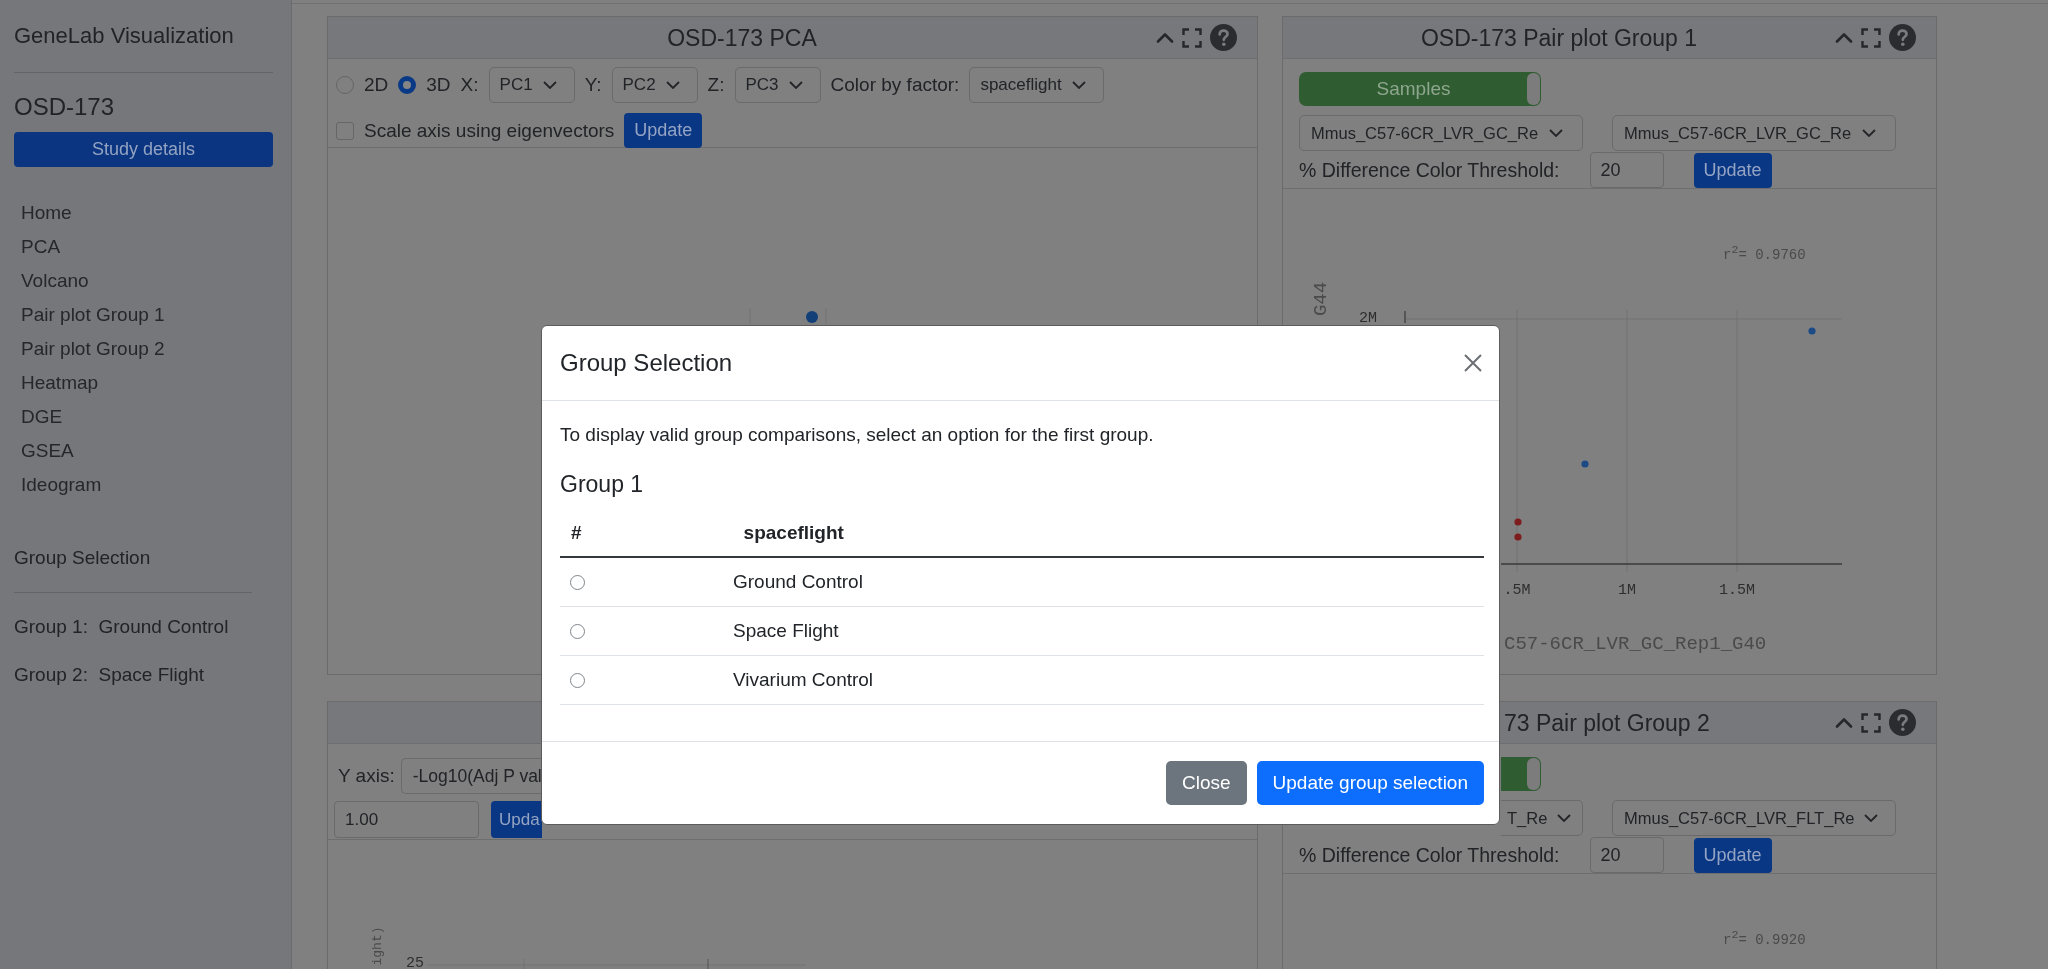 Image resolution: width=2048 pixels, height=969 pixels. What do you see at coordinates (1036, 85) in the screenshot?
I see `color-factor-select: spaceflight` at bounding box center [1036, 85].